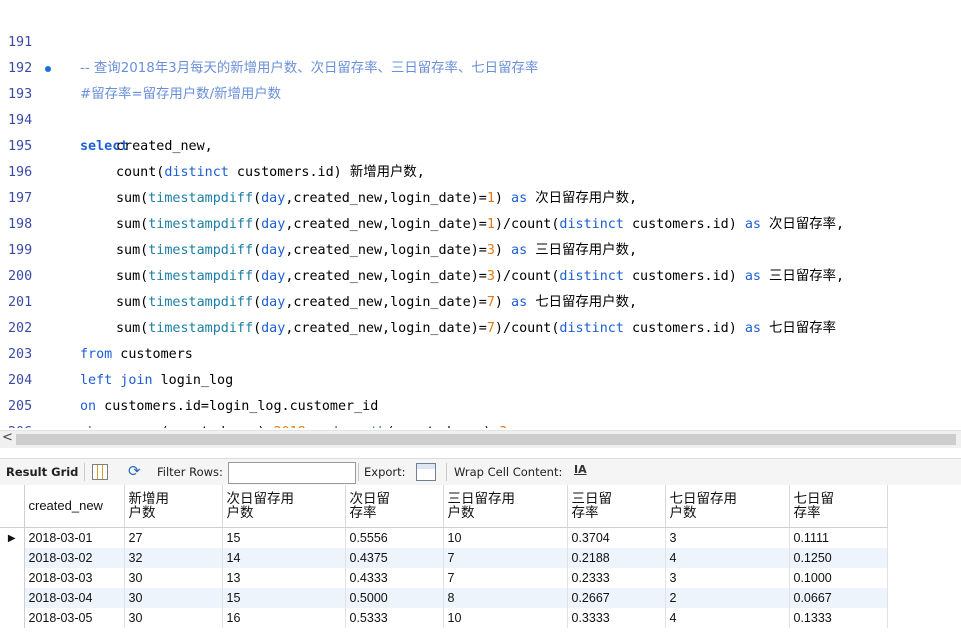 Image resolution: width=961 pixels, height=638 pixels. I want to click on table-cell: 0.4375, so click(394, 558).